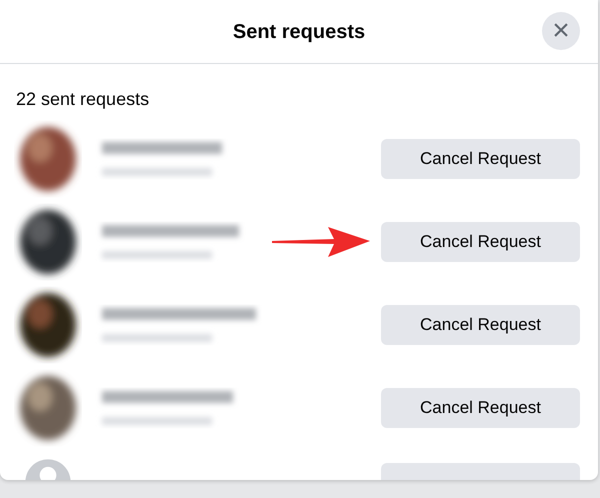 The height and width of the screenshot is (498, 600). I want to click on dialog-title: Sent requests, so click(299, 32).